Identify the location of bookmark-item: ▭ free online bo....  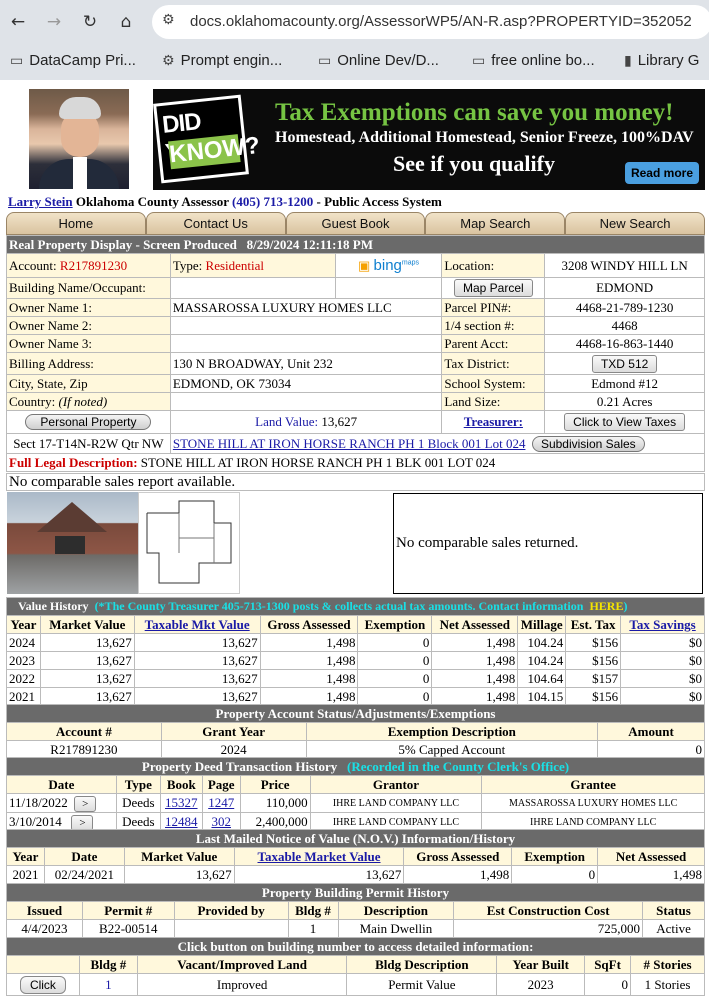
(533, 60).